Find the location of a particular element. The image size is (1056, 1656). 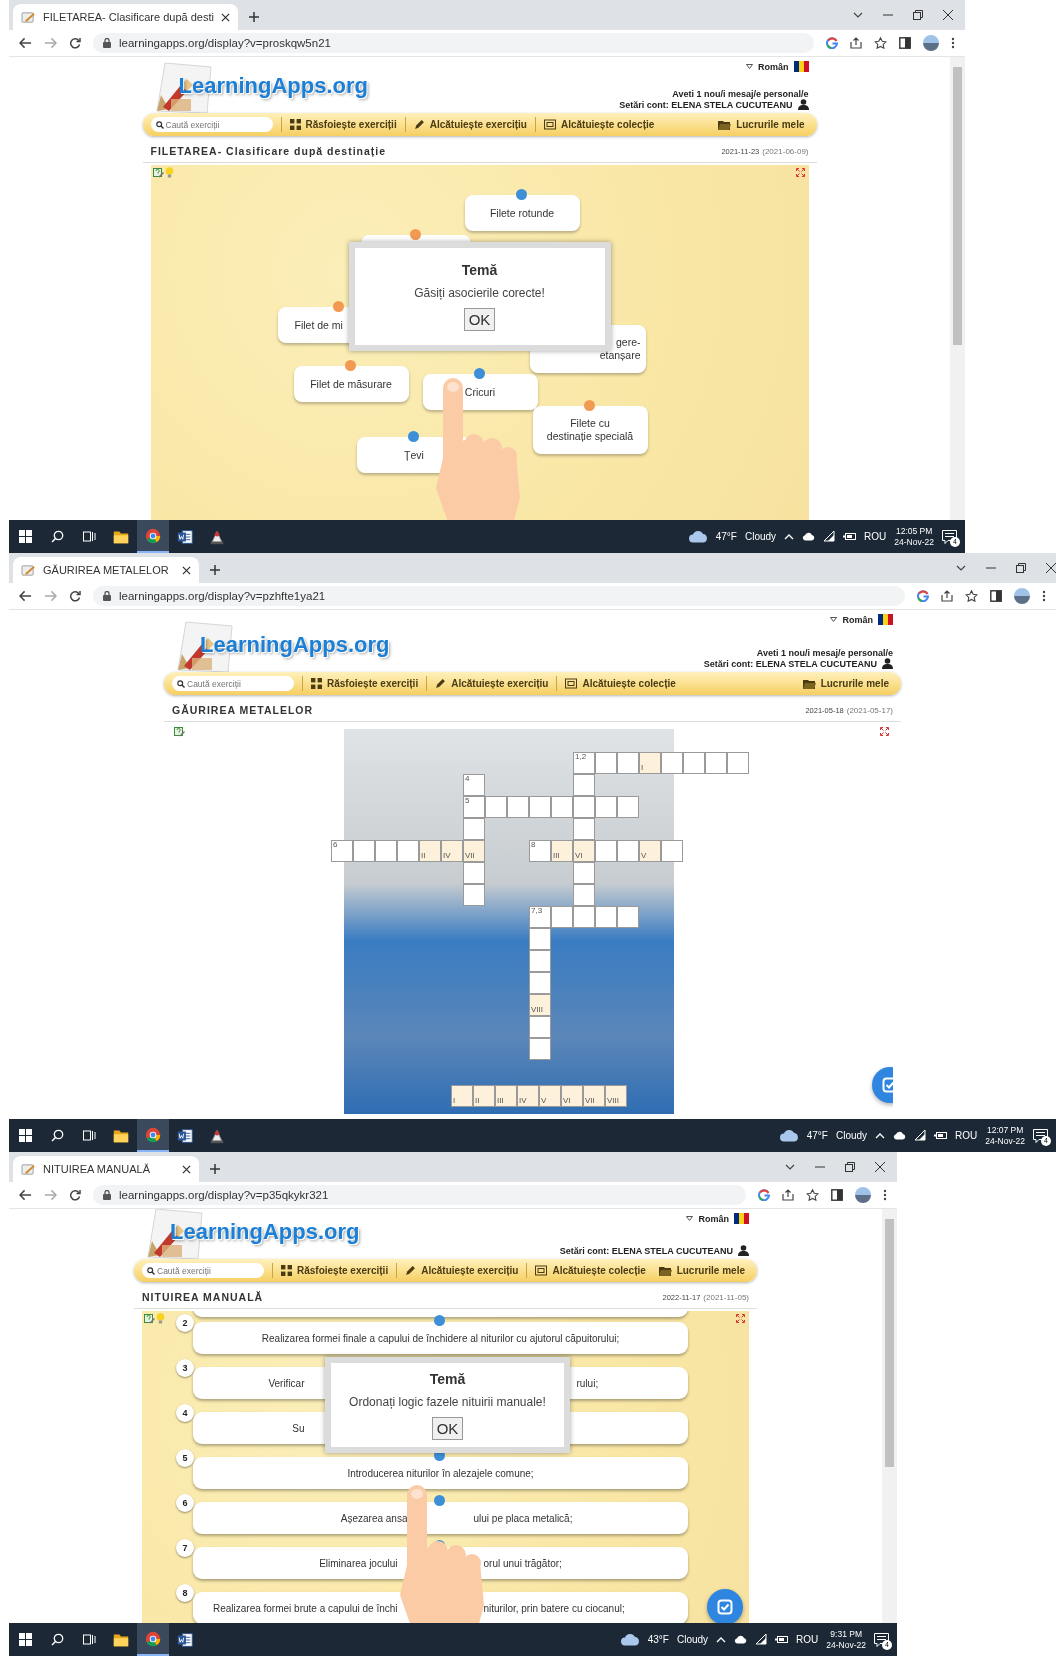

crossword-cell: I is located at coordinates (650, 763).